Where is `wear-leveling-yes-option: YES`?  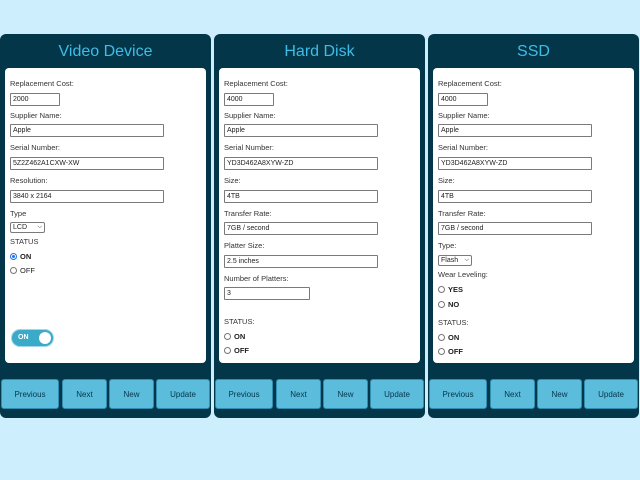 wear-leveling-yes-option: YES is located at coordinates (450, 289).